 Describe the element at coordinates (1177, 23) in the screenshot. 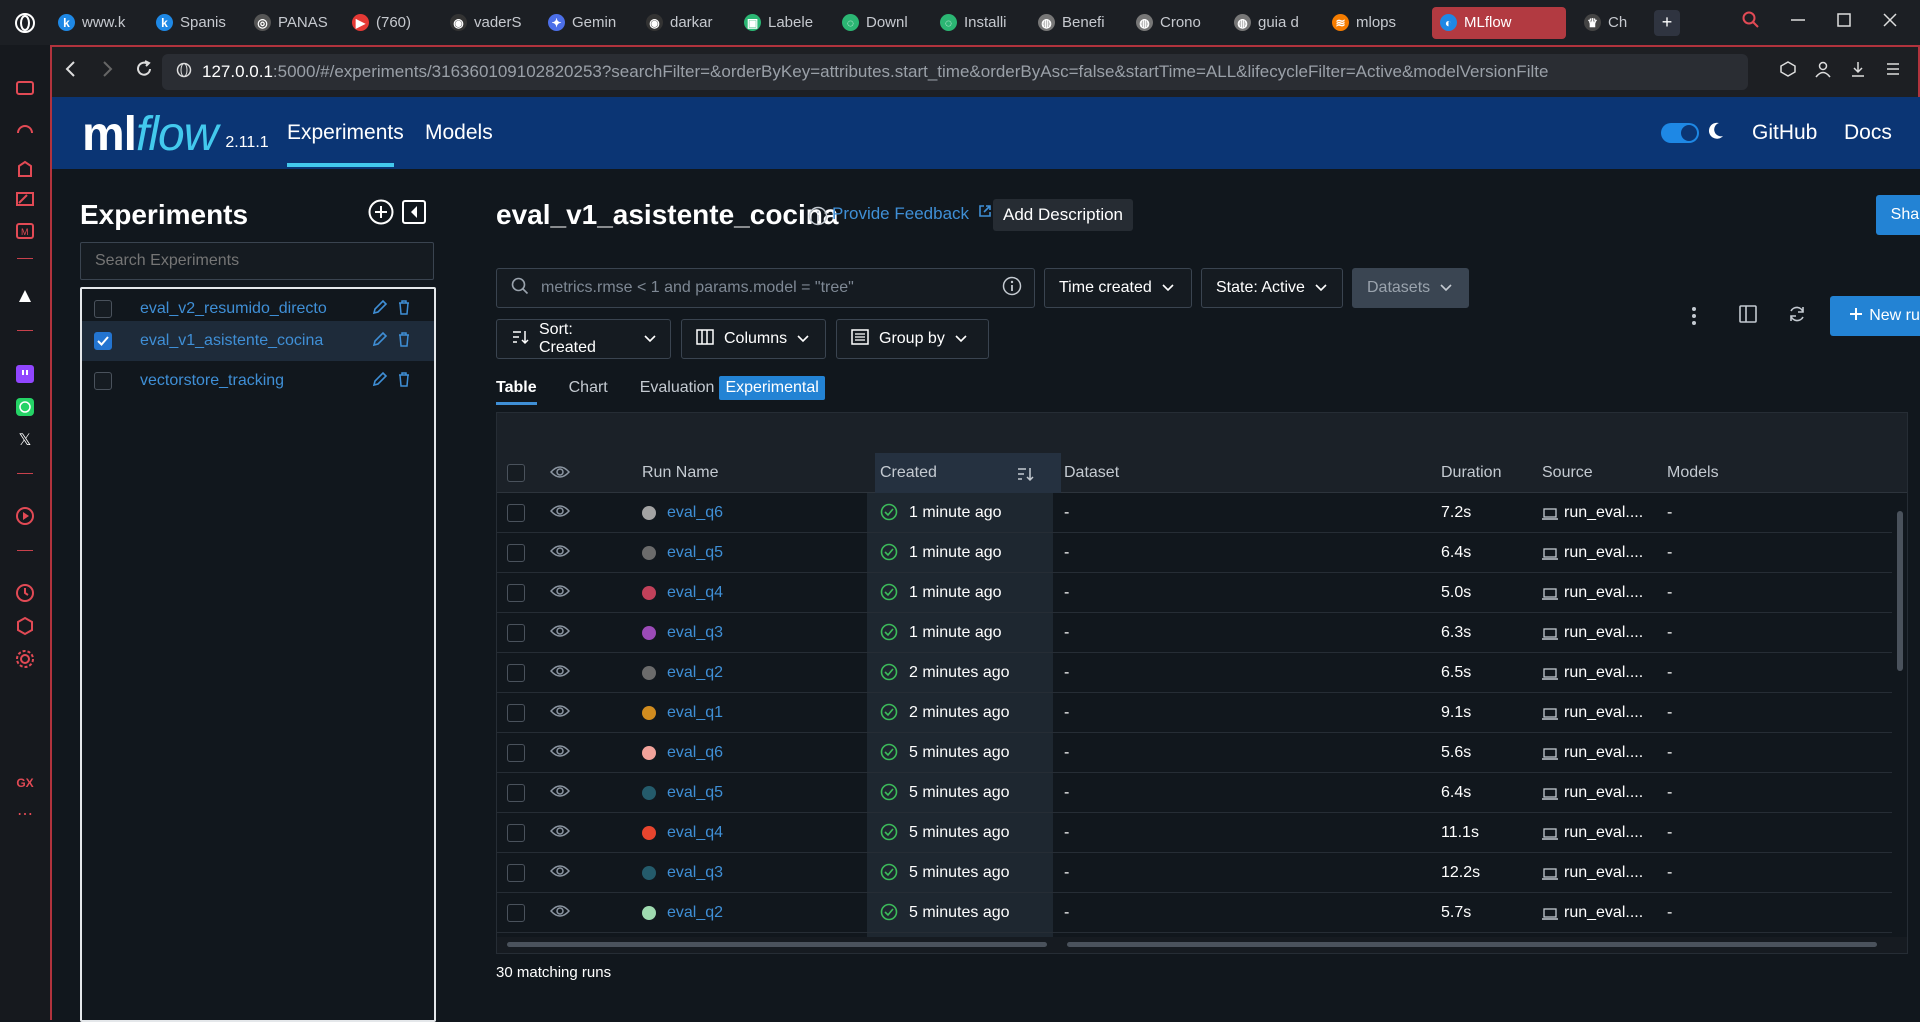

I see `browser-tab: ◍ Crono` at that location.